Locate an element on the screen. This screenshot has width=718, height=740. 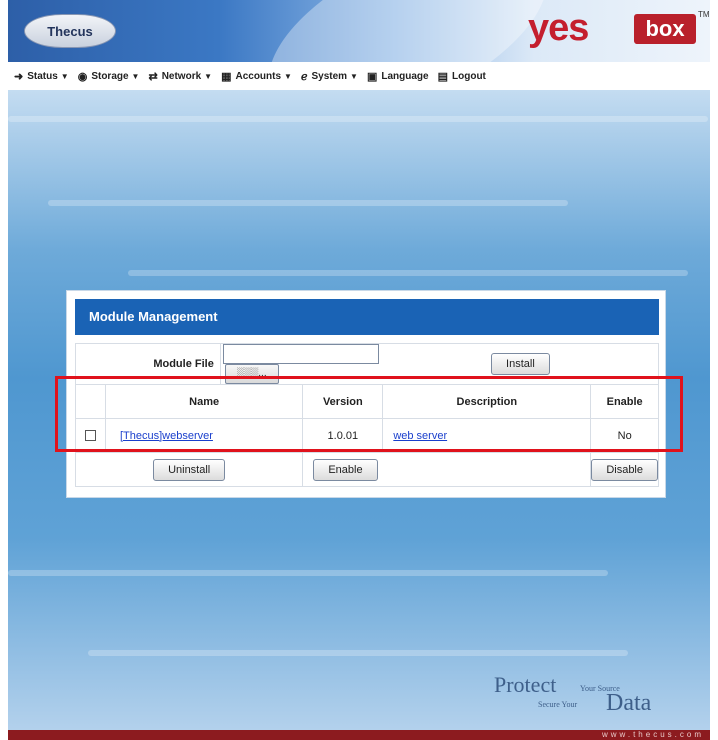
footer-url: www.thecus.com is located at coordinates (652, 734).